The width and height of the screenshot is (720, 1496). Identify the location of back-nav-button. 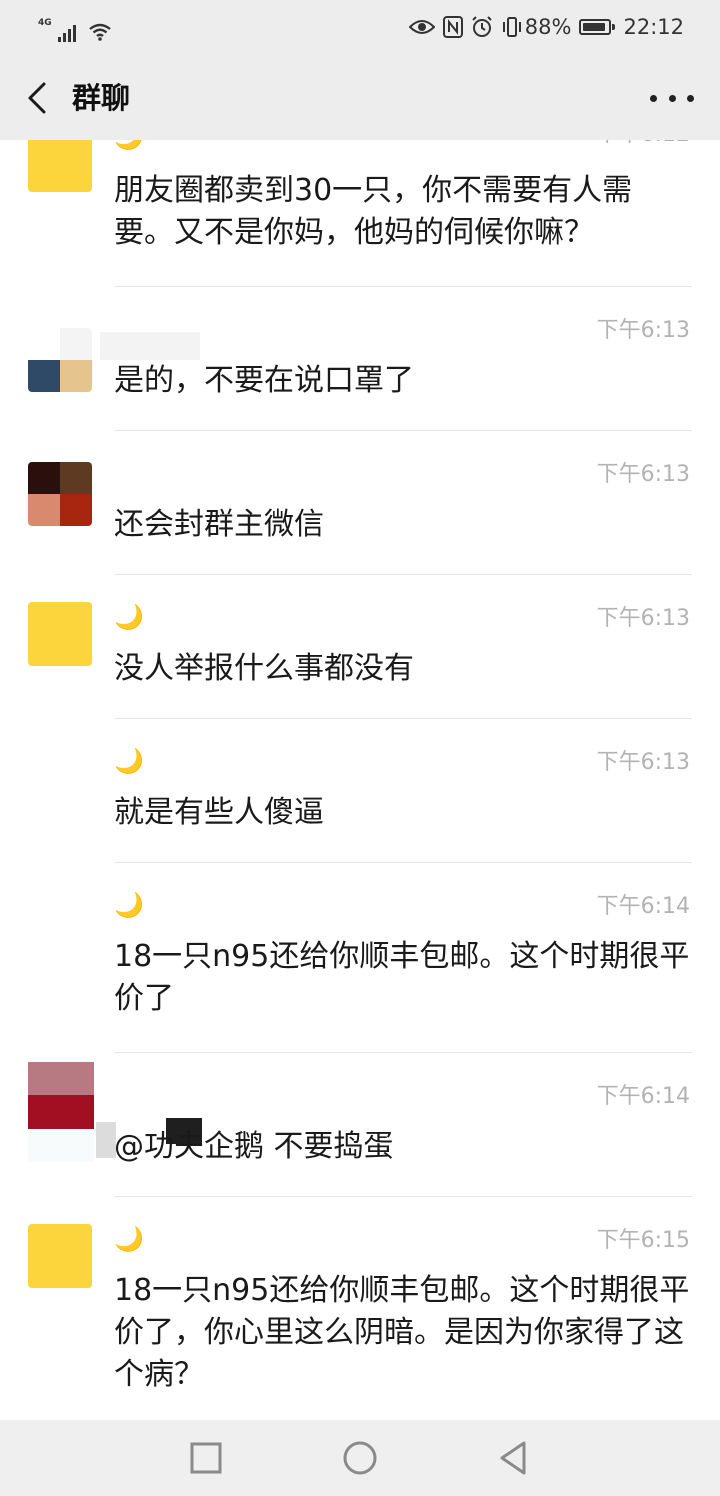
(514, 1458).